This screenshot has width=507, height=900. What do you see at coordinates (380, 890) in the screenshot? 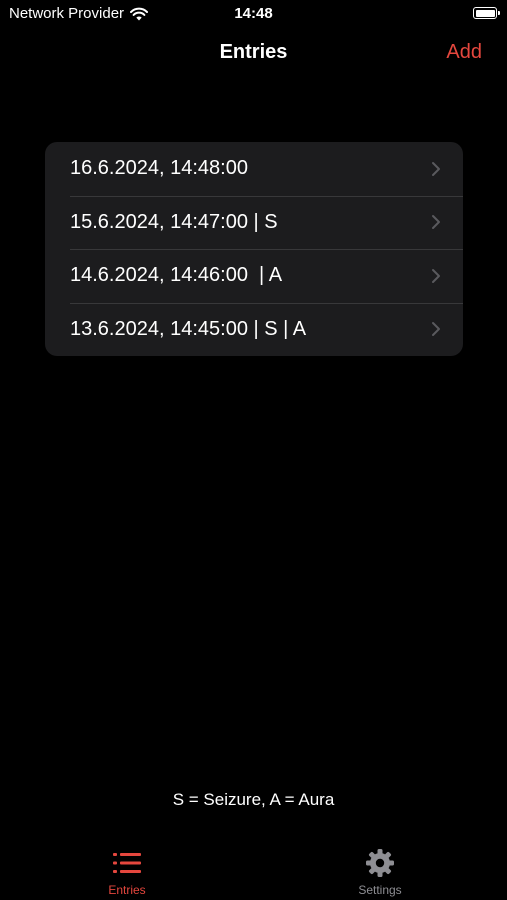
I see `tab-label: Settings` at bounding box center [380, 890].